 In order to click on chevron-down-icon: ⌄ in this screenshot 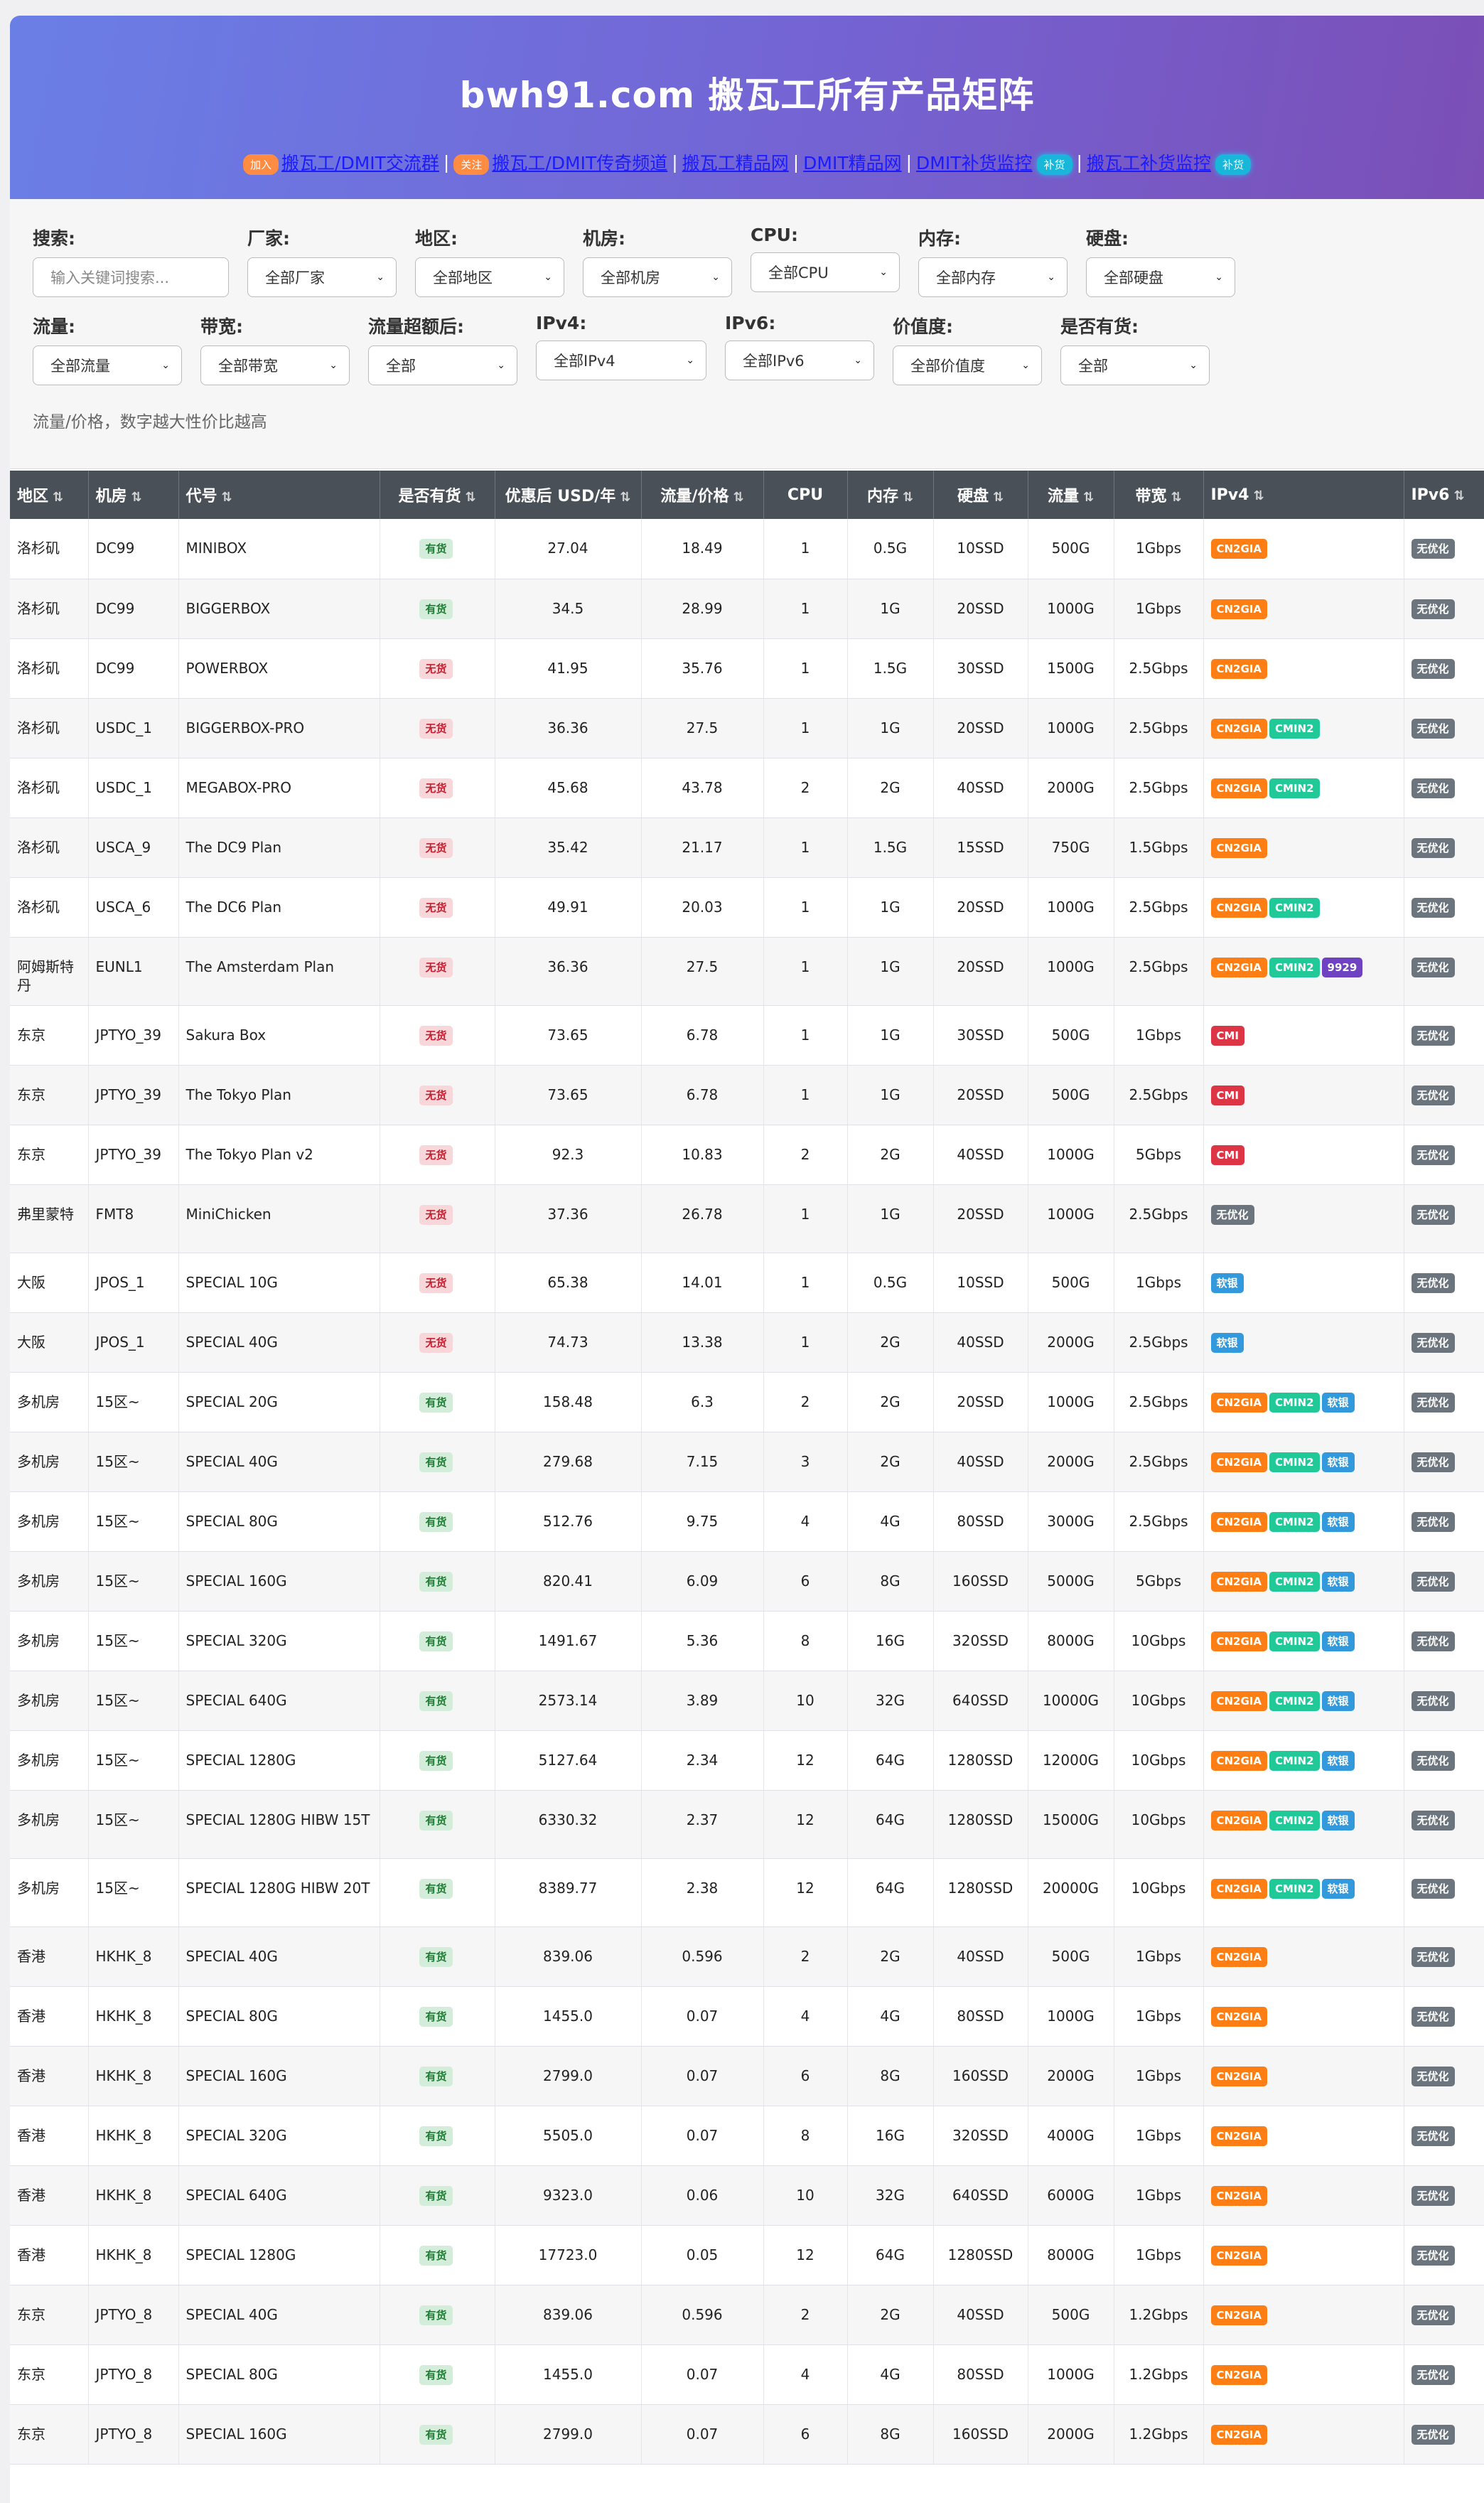, I will do `click(1051, 277)`.